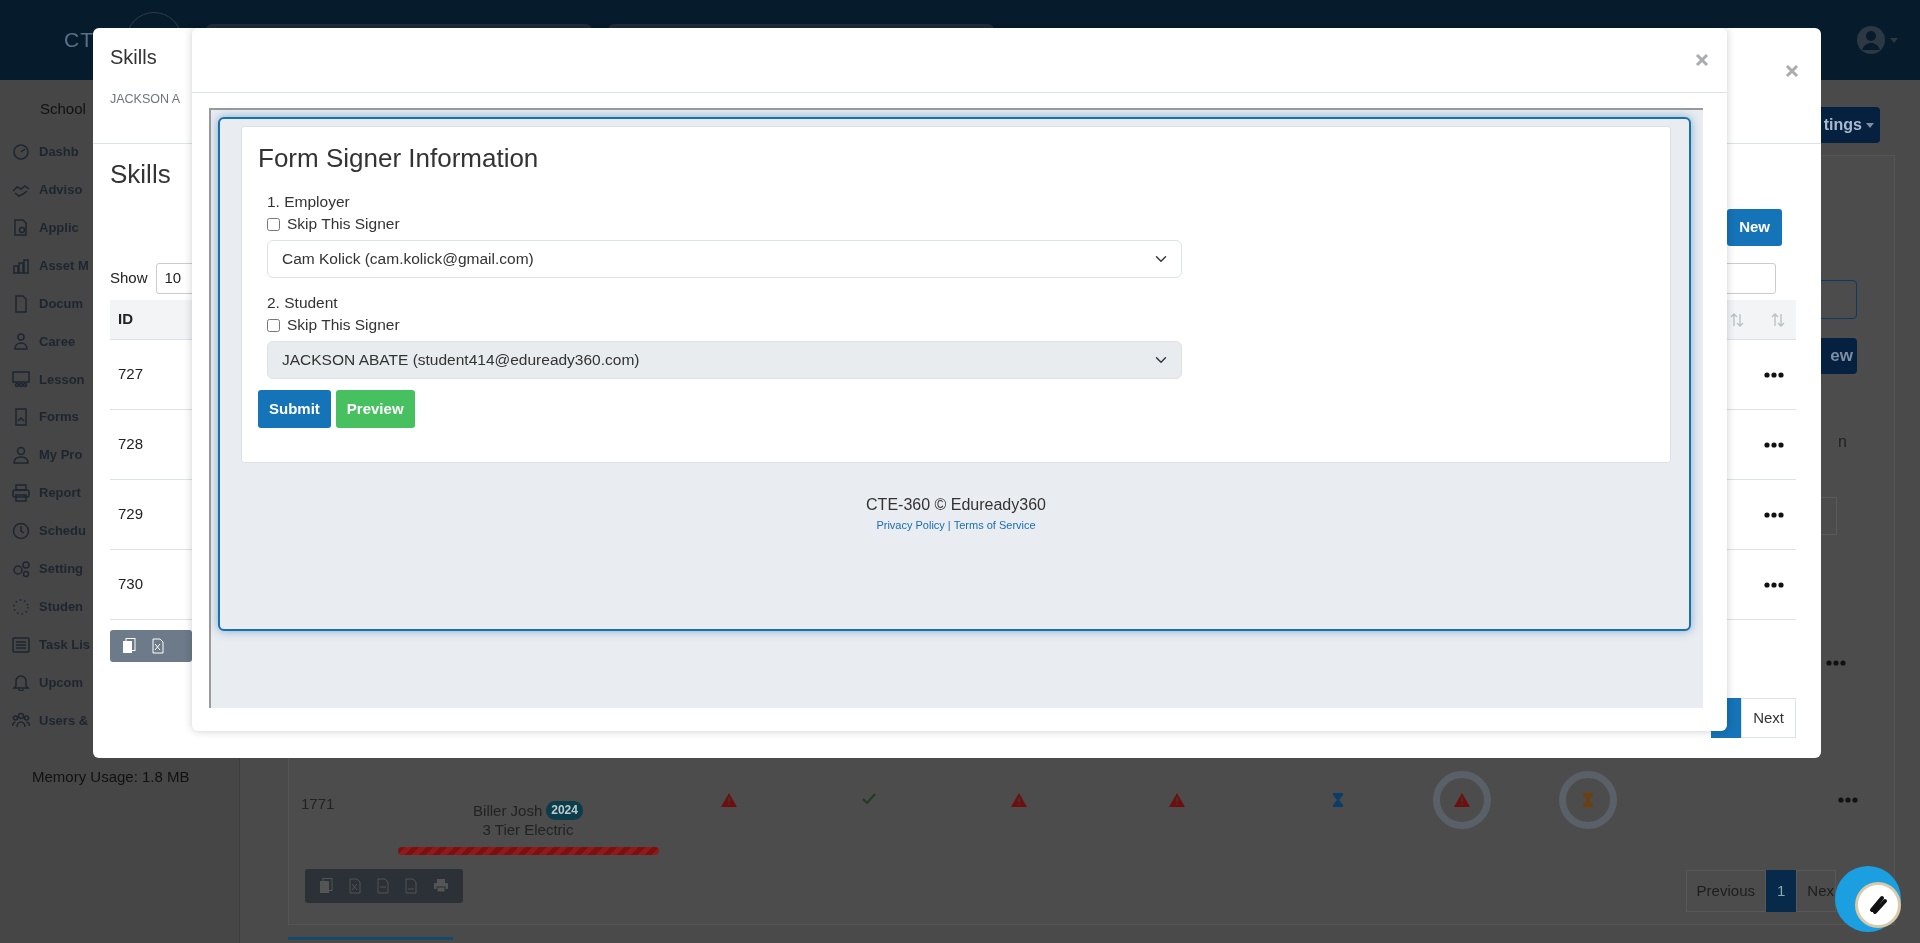 The width and height of the screenshot is (1920, 943). I want to click on show-label: Show, so click(129, 278).